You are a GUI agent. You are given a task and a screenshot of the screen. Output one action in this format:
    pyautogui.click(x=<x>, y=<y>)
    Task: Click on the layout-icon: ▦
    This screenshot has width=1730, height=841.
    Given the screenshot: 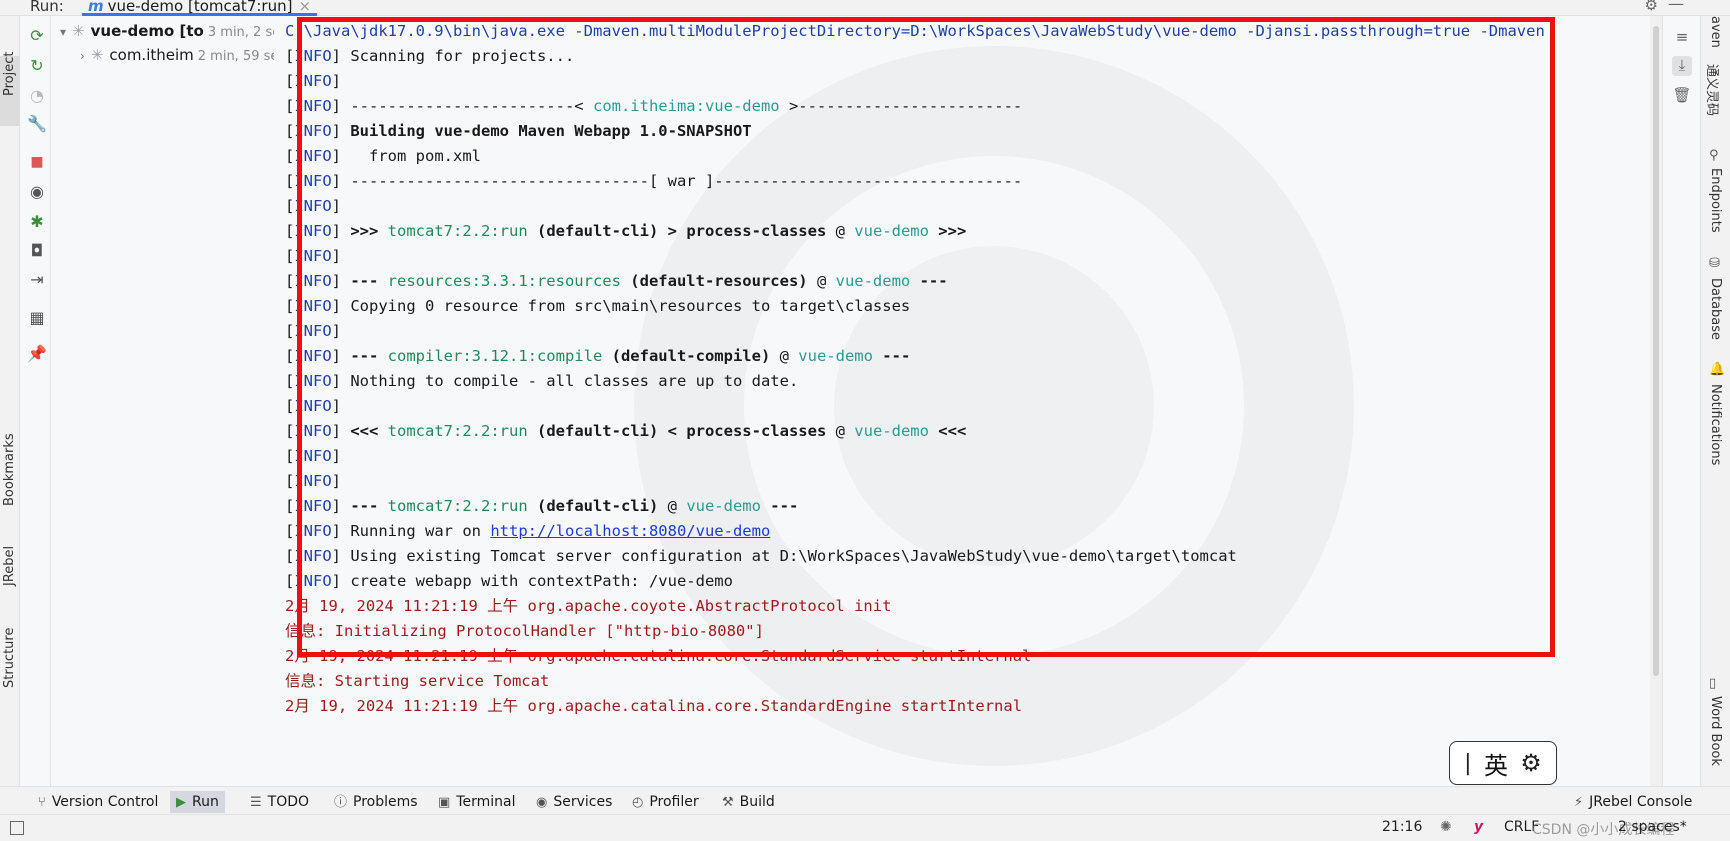 What is the action you would take?
    pyautogui.click(x=37, y=318)
    